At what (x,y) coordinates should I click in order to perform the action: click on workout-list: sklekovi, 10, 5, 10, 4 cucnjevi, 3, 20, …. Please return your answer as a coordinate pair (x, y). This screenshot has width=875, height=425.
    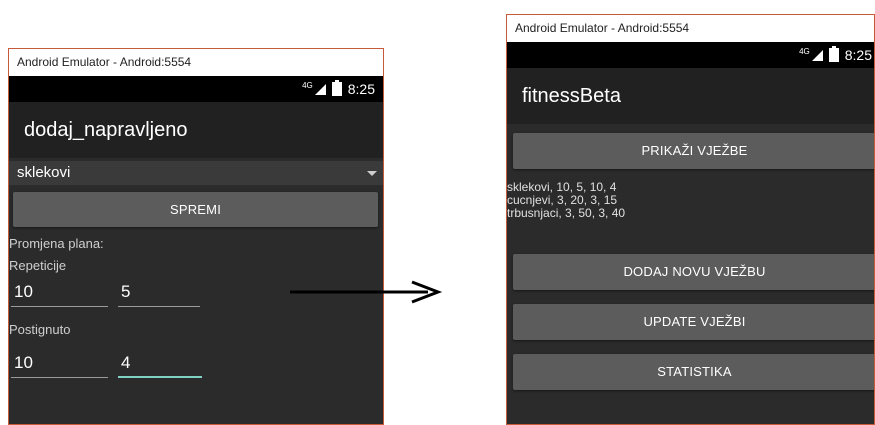
    Looking at the image, I should click on (566, 200).